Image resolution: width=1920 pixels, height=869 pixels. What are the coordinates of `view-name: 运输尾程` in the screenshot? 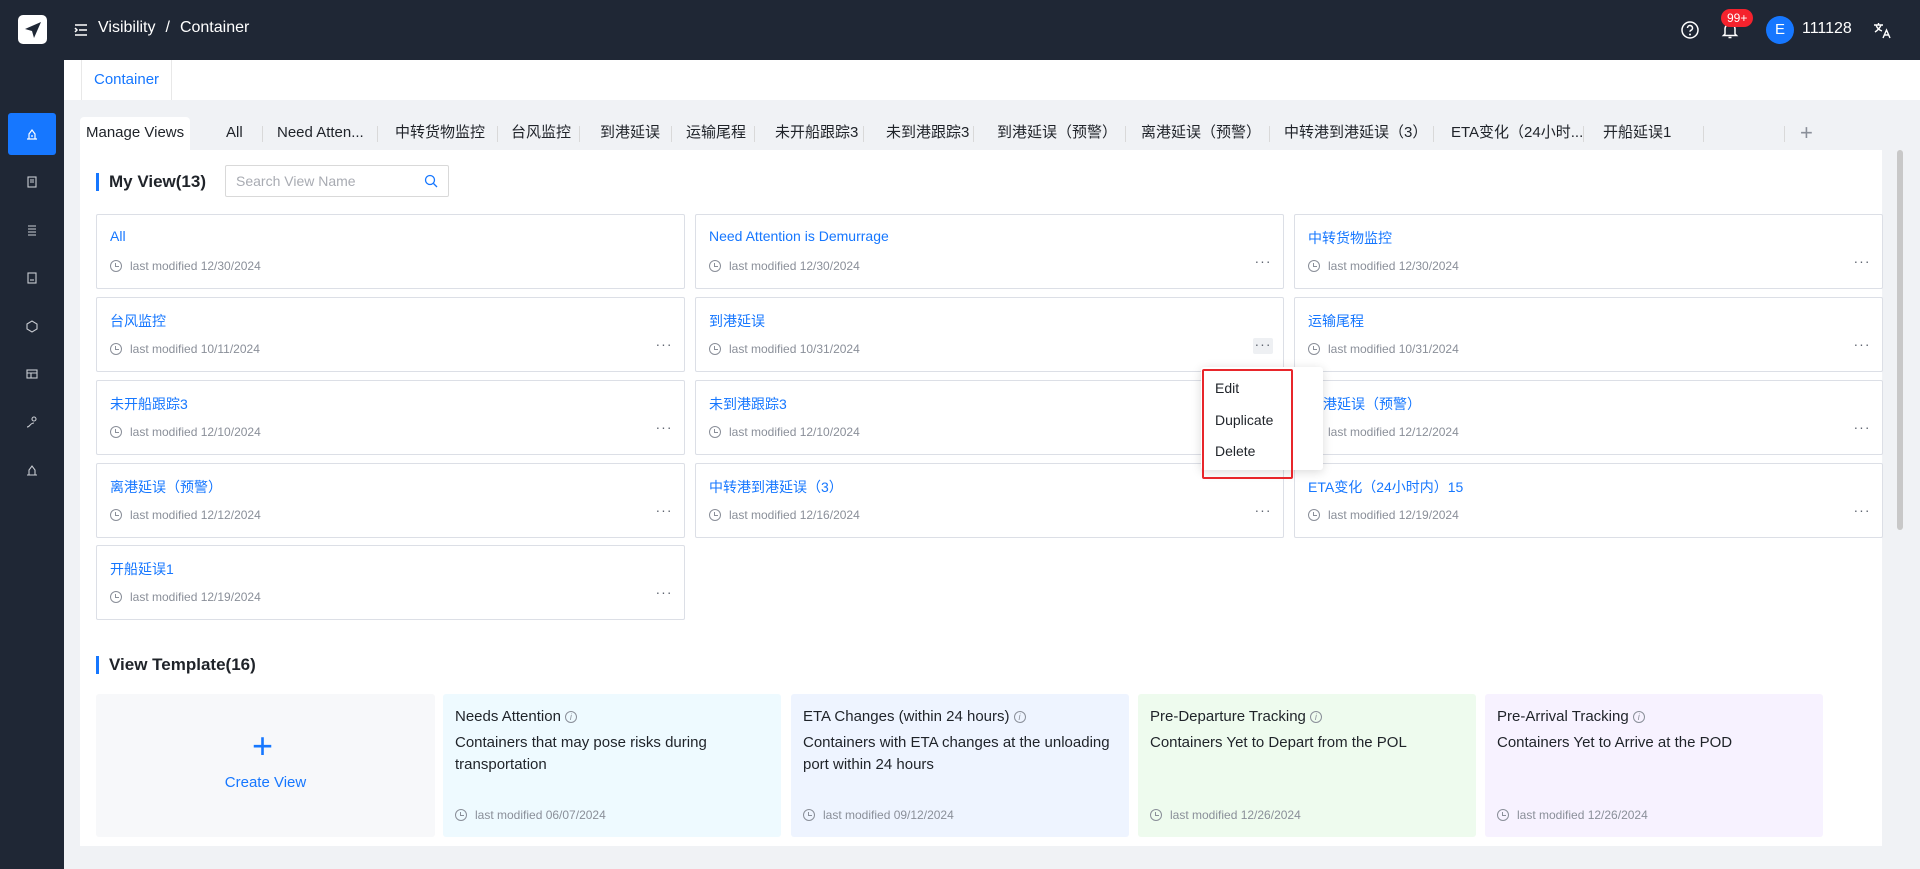 It's located at (1336, 321).